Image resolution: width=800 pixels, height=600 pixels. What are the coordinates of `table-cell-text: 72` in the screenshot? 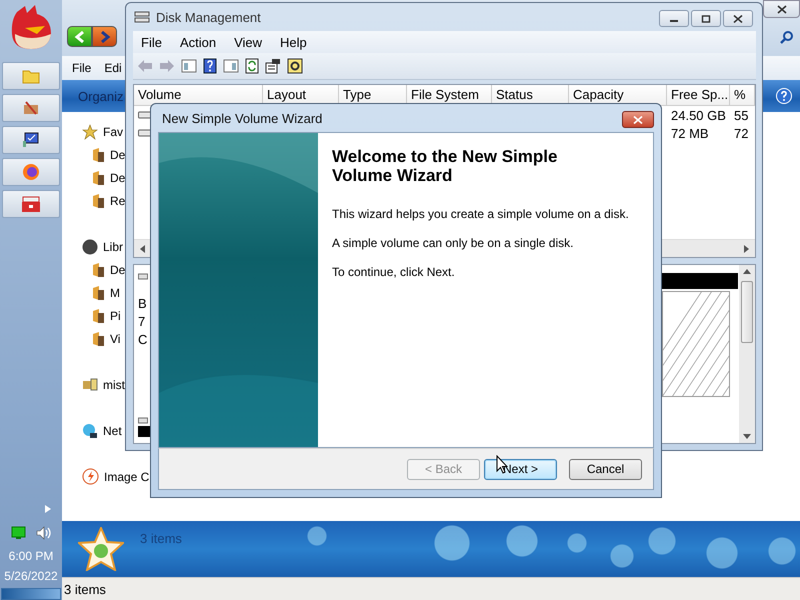 It's located at (741, 133).